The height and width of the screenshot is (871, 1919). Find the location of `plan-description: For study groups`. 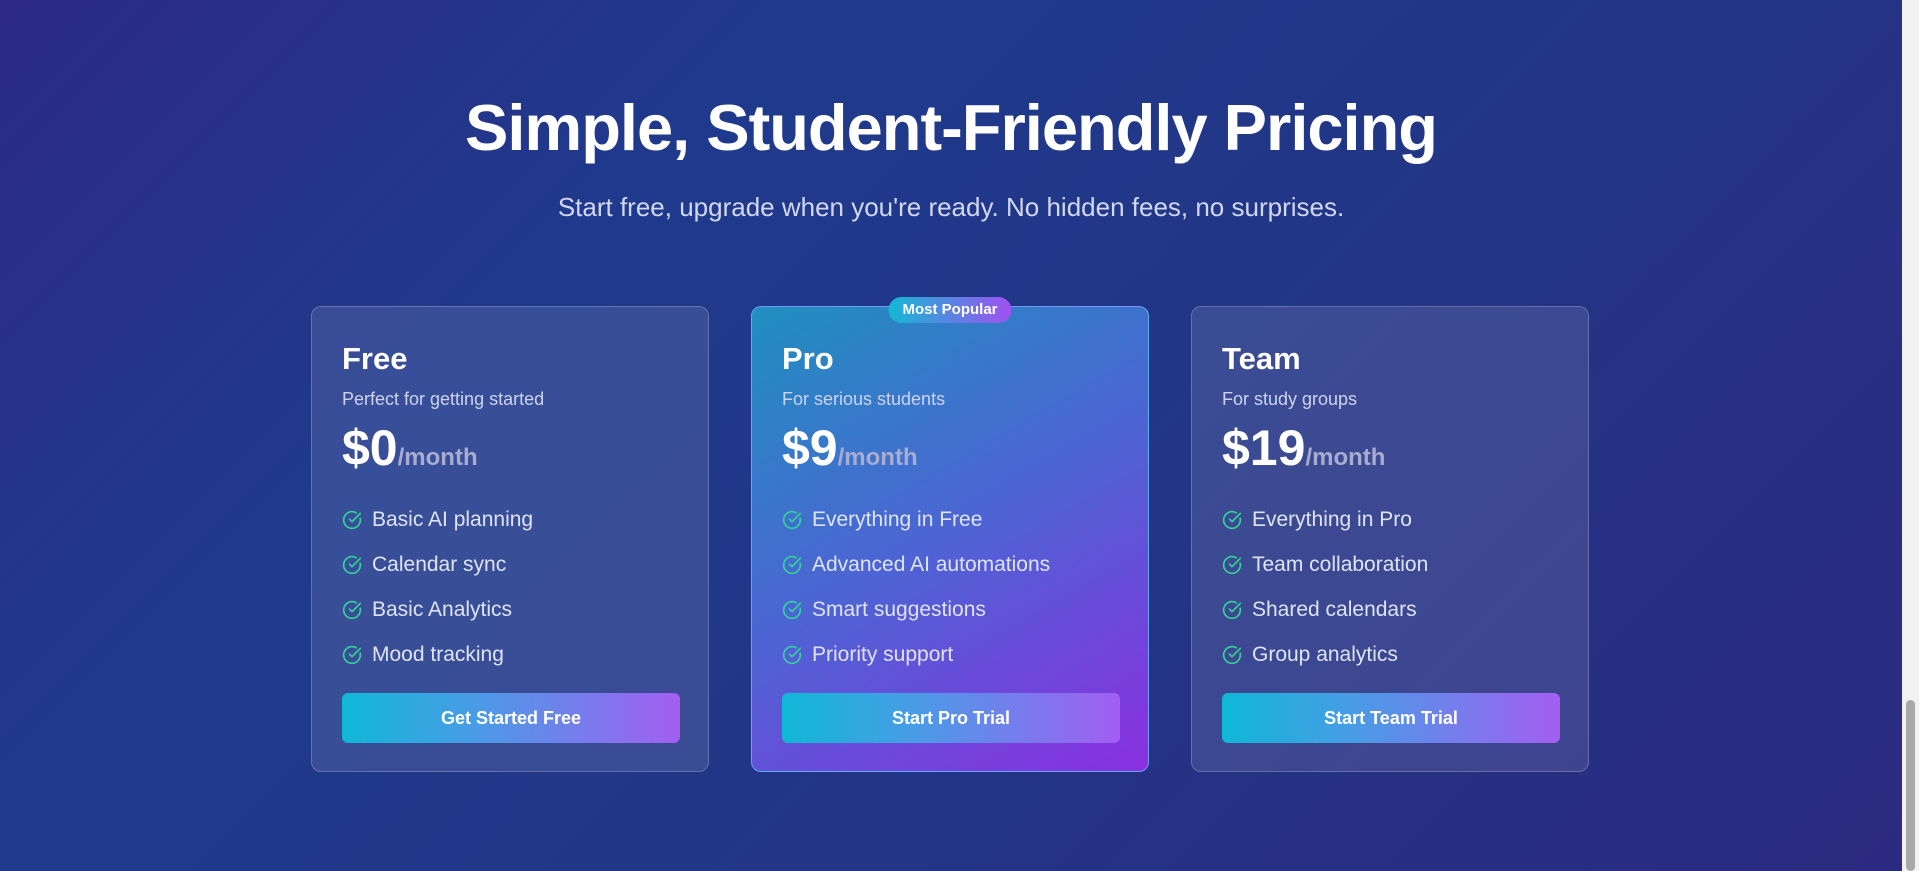

plan-description: For study groups is located at coordinates (1290, 399).